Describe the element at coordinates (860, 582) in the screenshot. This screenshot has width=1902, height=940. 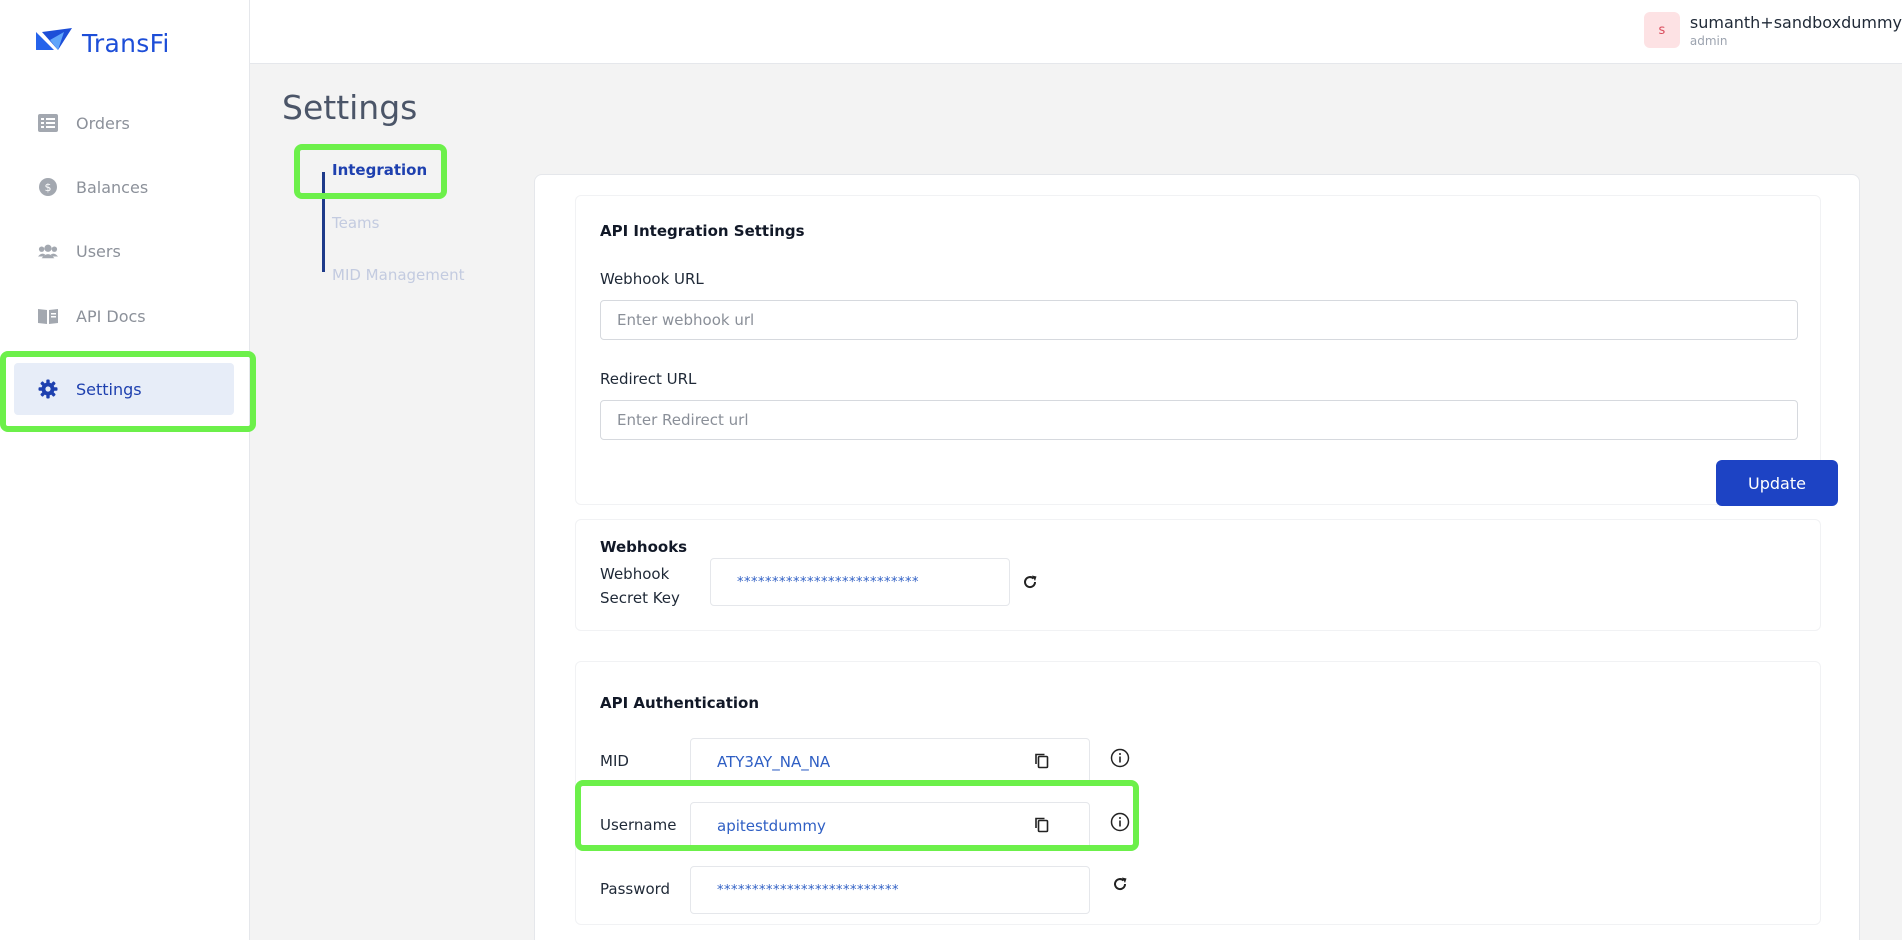
I see `webhook-secret-value: **************************` at that location.